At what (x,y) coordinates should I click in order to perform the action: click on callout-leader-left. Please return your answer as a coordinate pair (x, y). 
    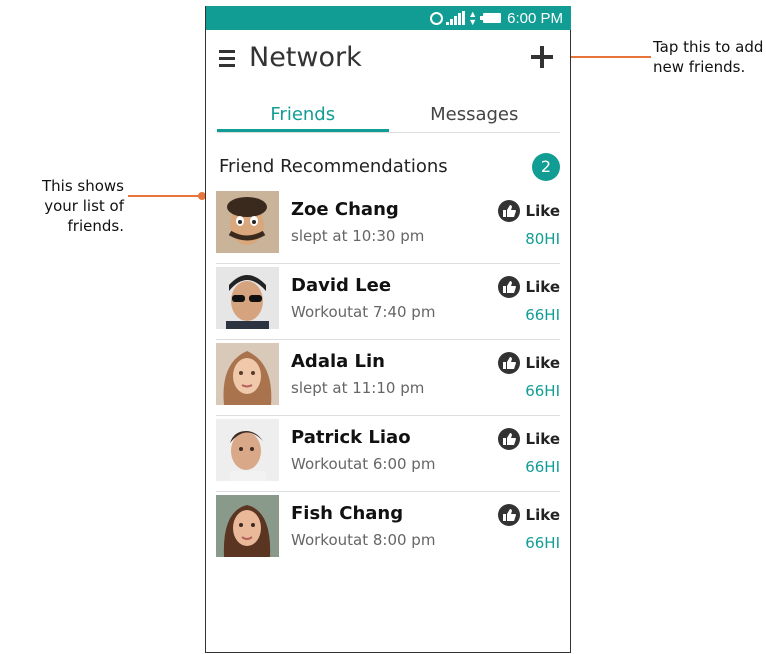
    Looking at the image, I should click on (165, 196).